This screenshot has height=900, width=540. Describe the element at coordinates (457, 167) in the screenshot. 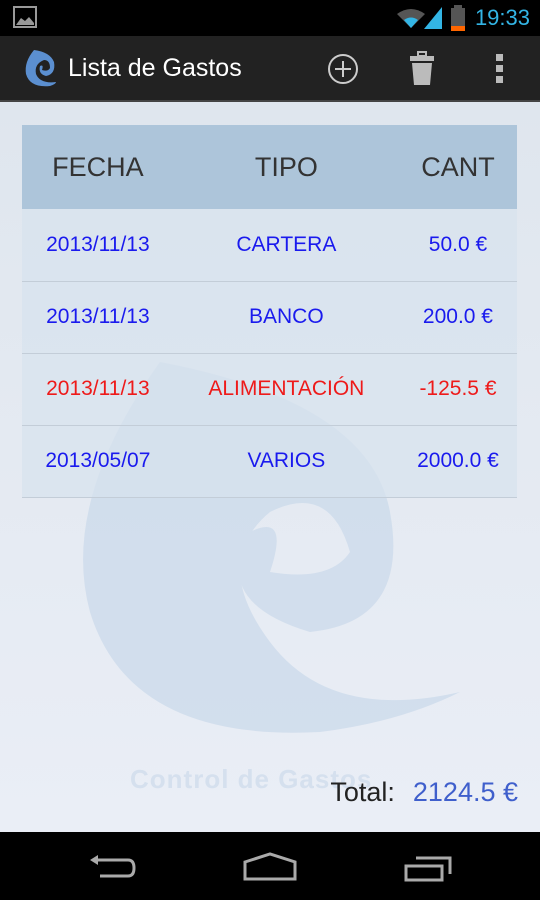

I see `header-cant: CANT` at that location.